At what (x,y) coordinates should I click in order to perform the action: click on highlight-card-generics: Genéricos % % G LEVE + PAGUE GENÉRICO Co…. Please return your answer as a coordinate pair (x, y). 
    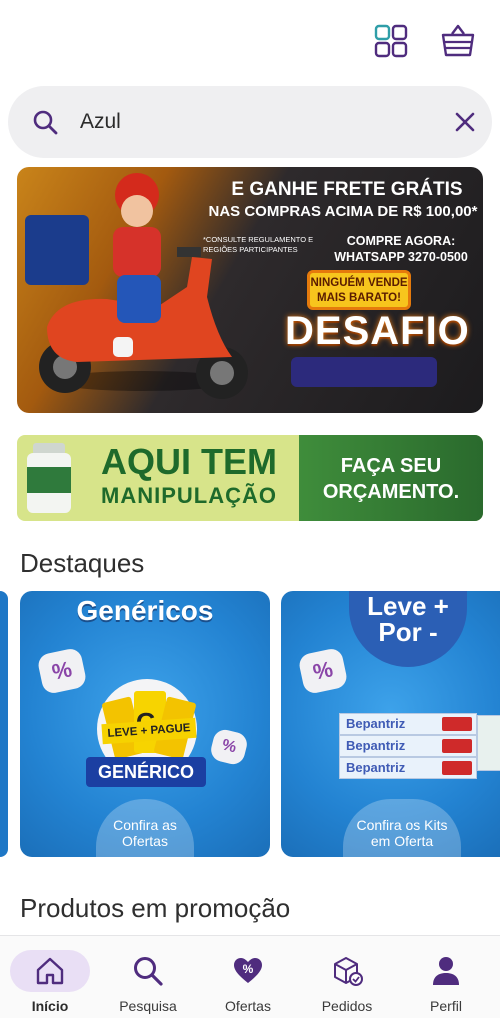
    Looking at the image, I should click on (145, 724).